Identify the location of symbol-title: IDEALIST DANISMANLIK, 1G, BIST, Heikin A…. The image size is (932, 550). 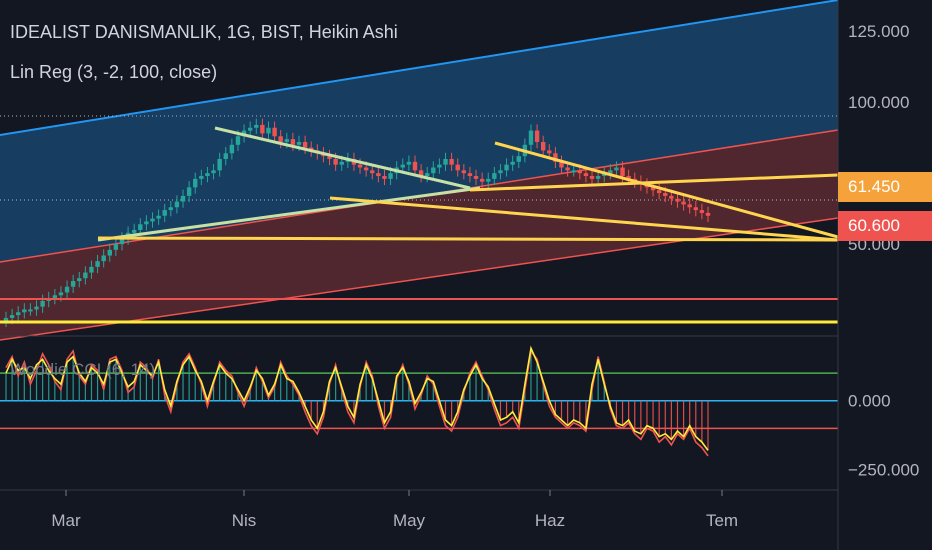
(204, 32).